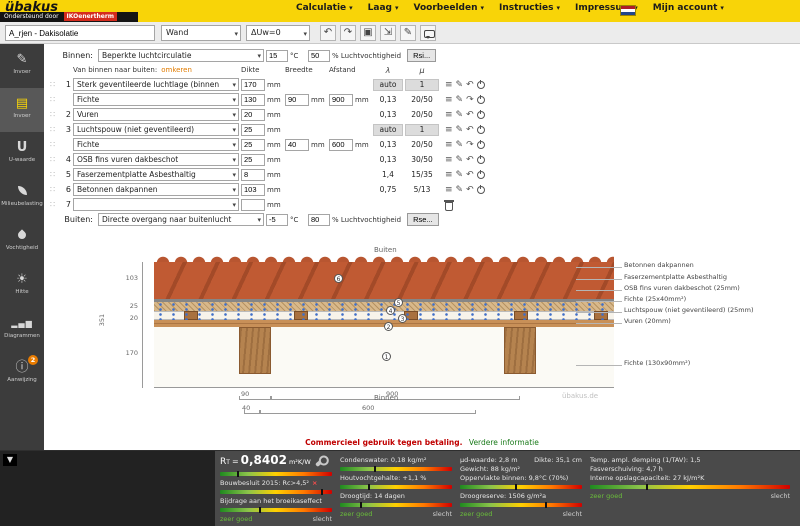 This screenshot has height=526, width=800. I want to click on sidebar-item-milieubelasting: Milieubelasting, so click(22, 198).